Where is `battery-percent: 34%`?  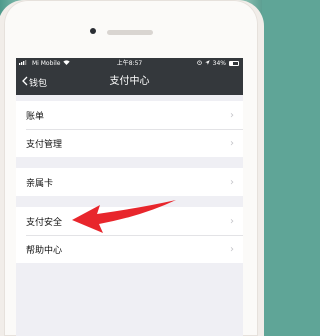
battery-percent: 34% is located at coordinates (219, 63).